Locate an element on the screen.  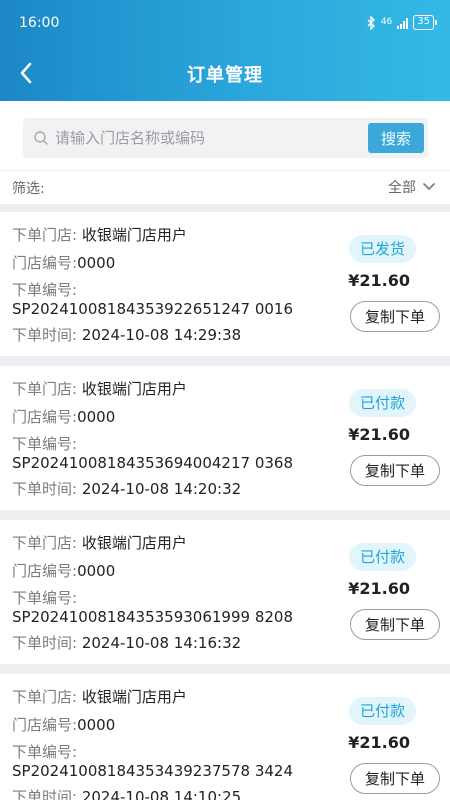
search-box: 搜索 is located at coordinates (225, 138).